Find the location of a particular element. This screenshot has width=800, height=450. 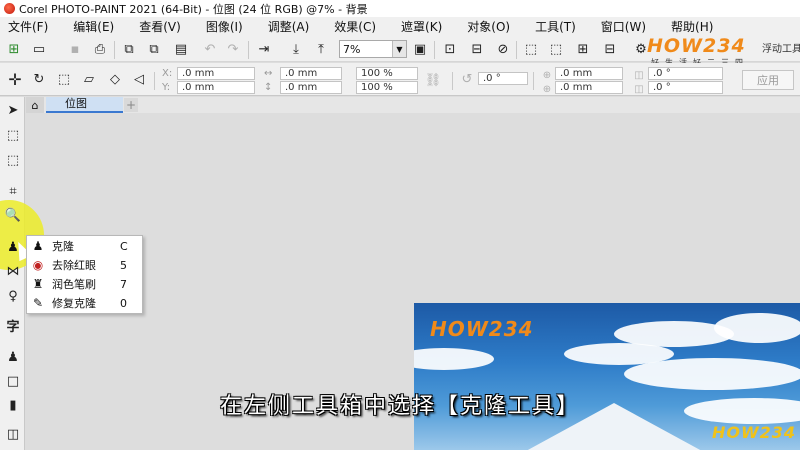

copy-icon: ⧉ is located at coordinates (154, 49).